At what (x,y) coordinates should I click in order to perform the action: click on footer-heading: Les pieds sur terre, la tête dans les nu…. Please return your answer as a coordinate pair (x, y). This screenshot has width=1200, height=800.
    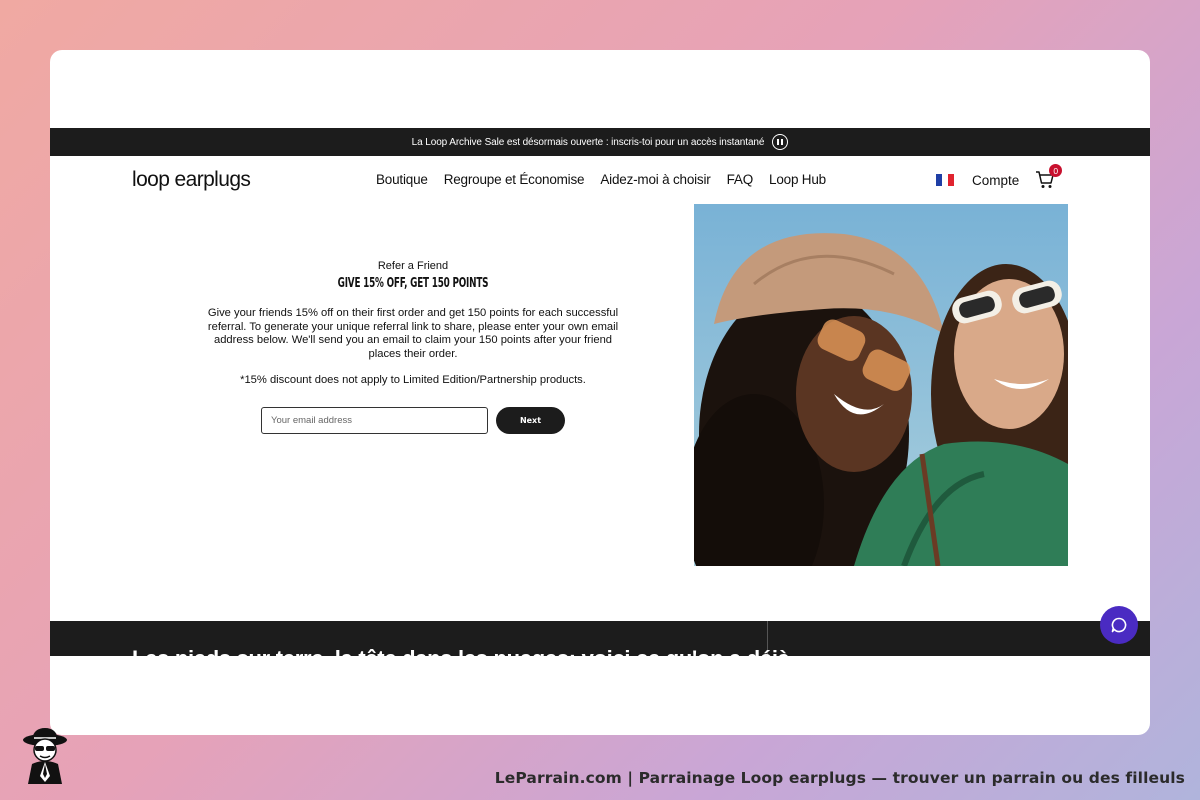
    Looking at the image, I should click on (461, 651).